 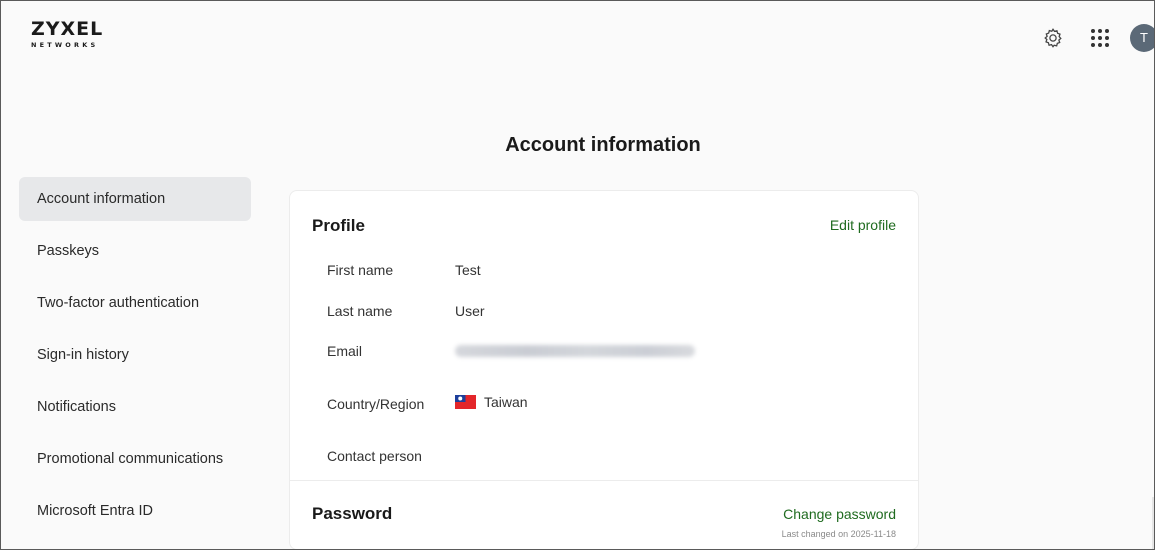 What do you see at coordinates (376, 404) in the screenshot?
I see `country-region-label: Country/Region` at bounding box center [376, 404].